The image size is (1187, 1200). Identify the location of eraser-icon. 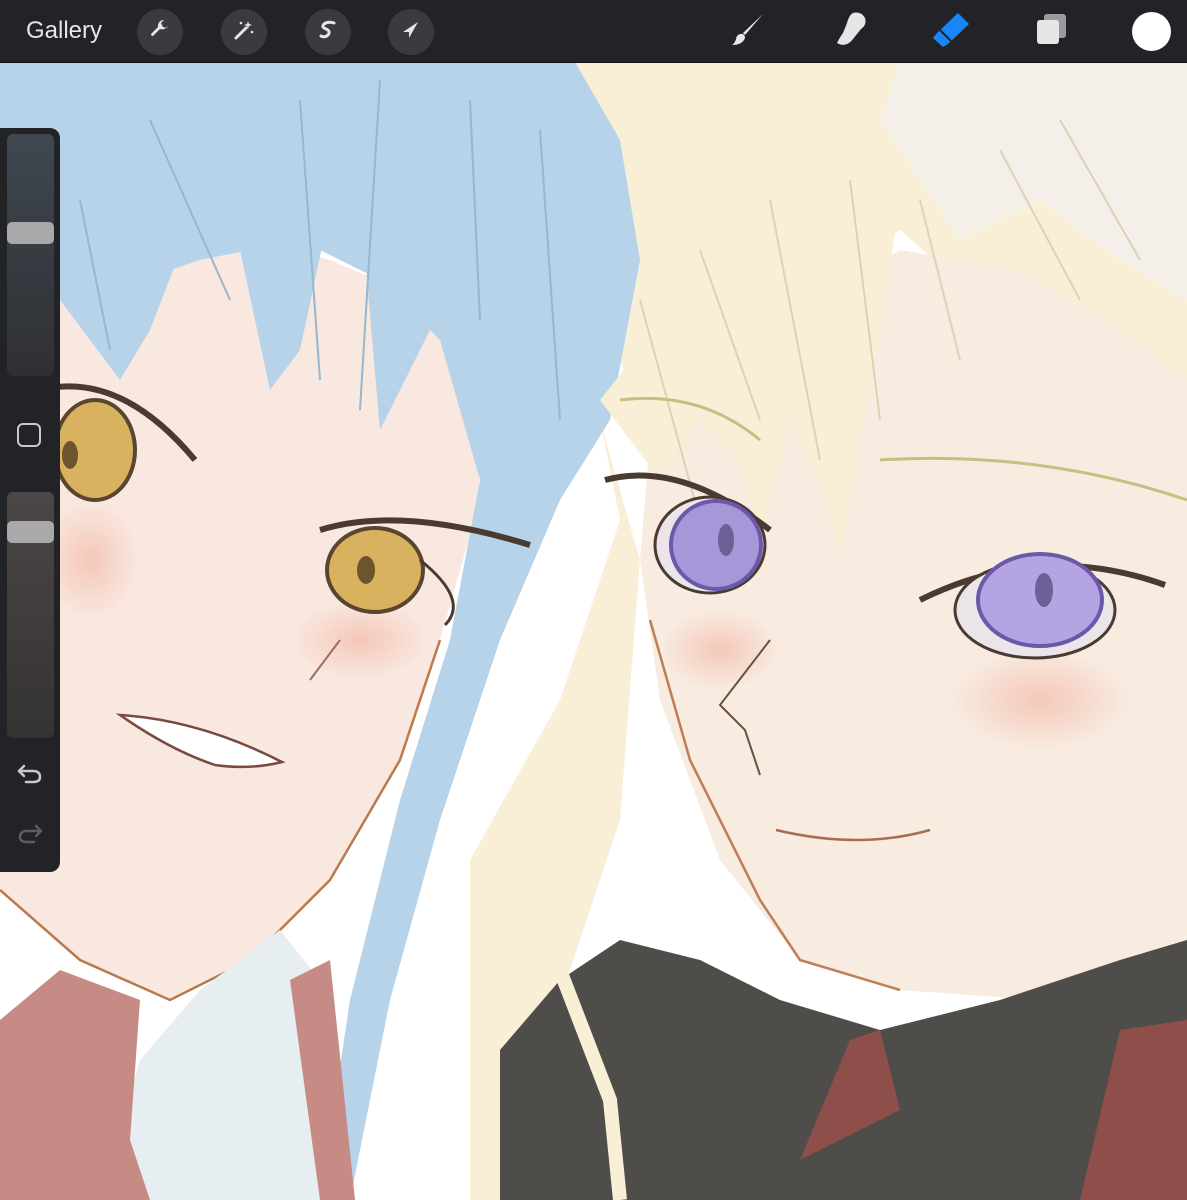
(951, 31).